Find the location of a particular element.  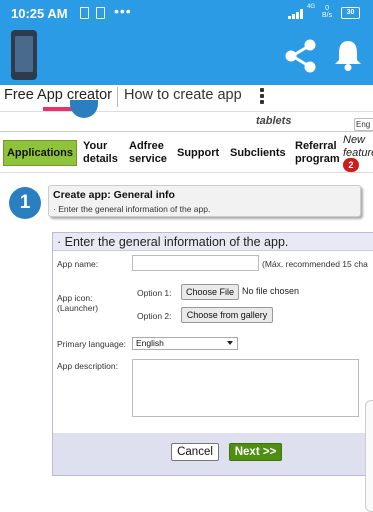

nav-label: Your is located at coordinates (95, 146).